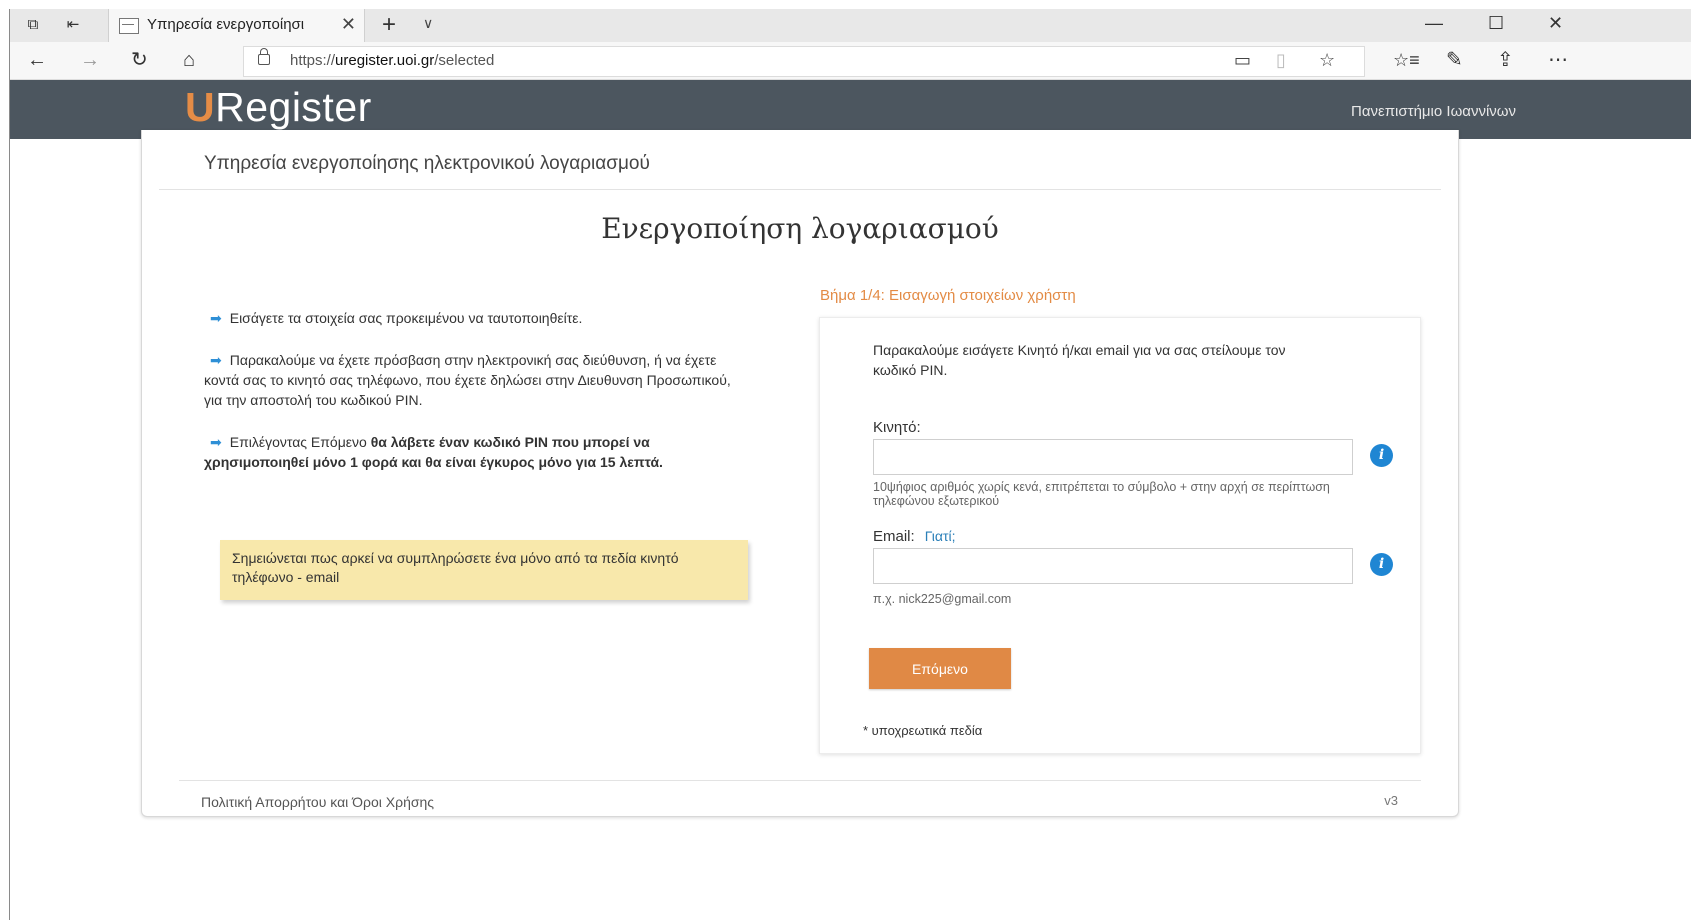  I want to click on divider, so click(800, 189).